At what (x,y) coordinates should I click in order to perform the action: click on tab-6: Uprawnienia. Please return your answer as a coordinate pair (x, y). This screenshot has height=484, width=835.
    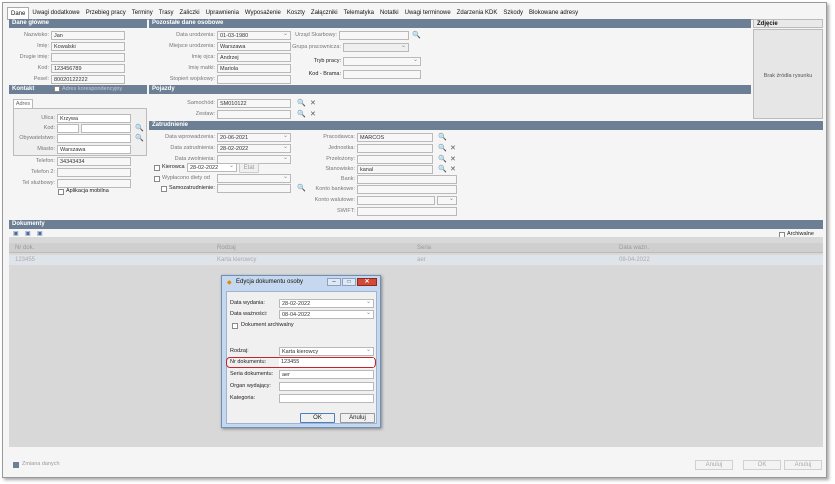
    Looking at the image, I should click on (222, 13).